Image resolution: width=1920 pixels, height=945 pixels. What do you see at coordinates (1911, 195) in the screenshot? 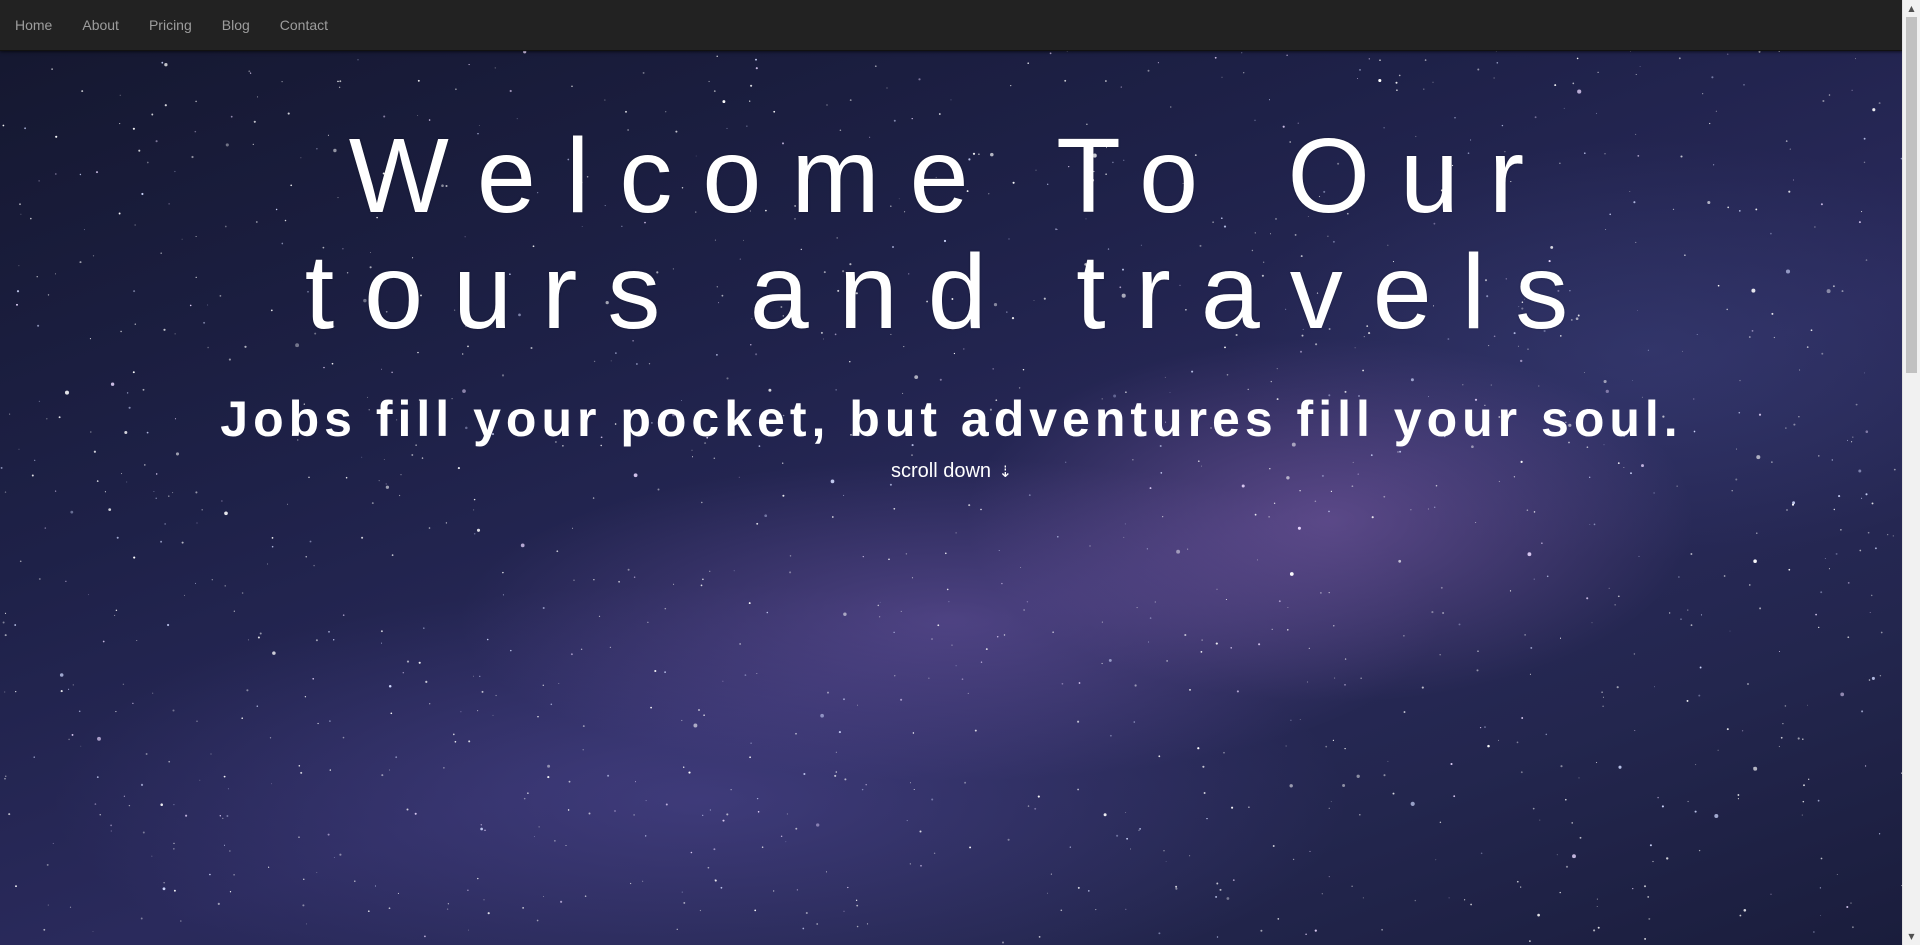
I see `scrollbar-thumb` at bounding box center [1911, 195].